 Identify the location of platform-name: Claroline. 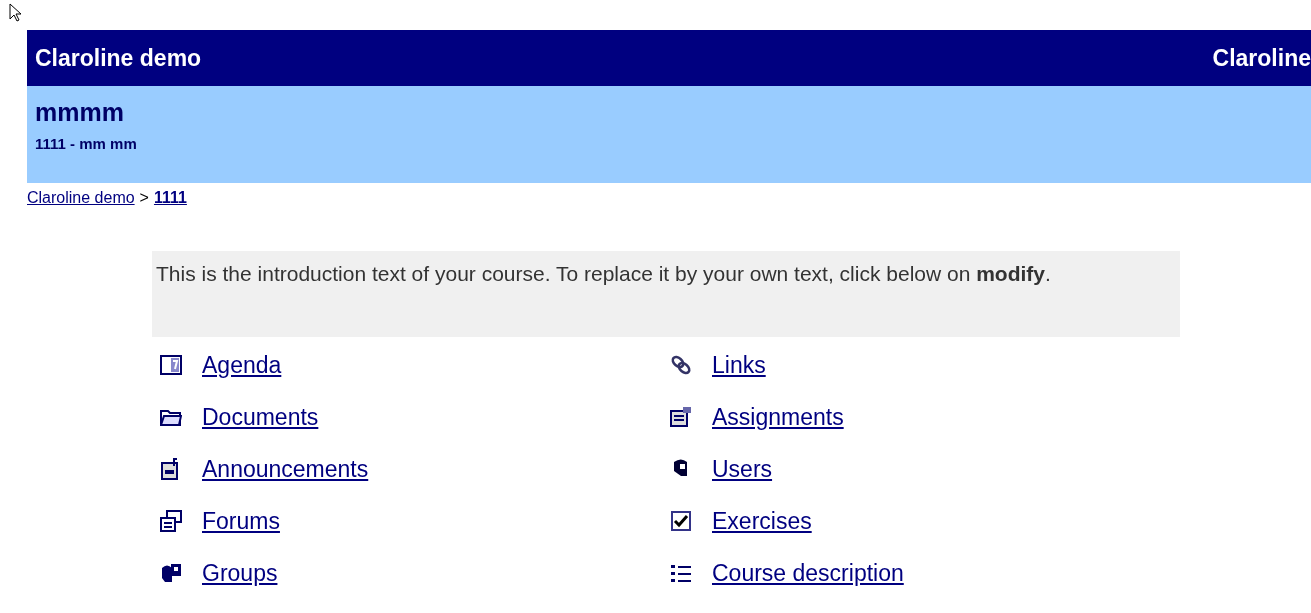
(1261, 58).